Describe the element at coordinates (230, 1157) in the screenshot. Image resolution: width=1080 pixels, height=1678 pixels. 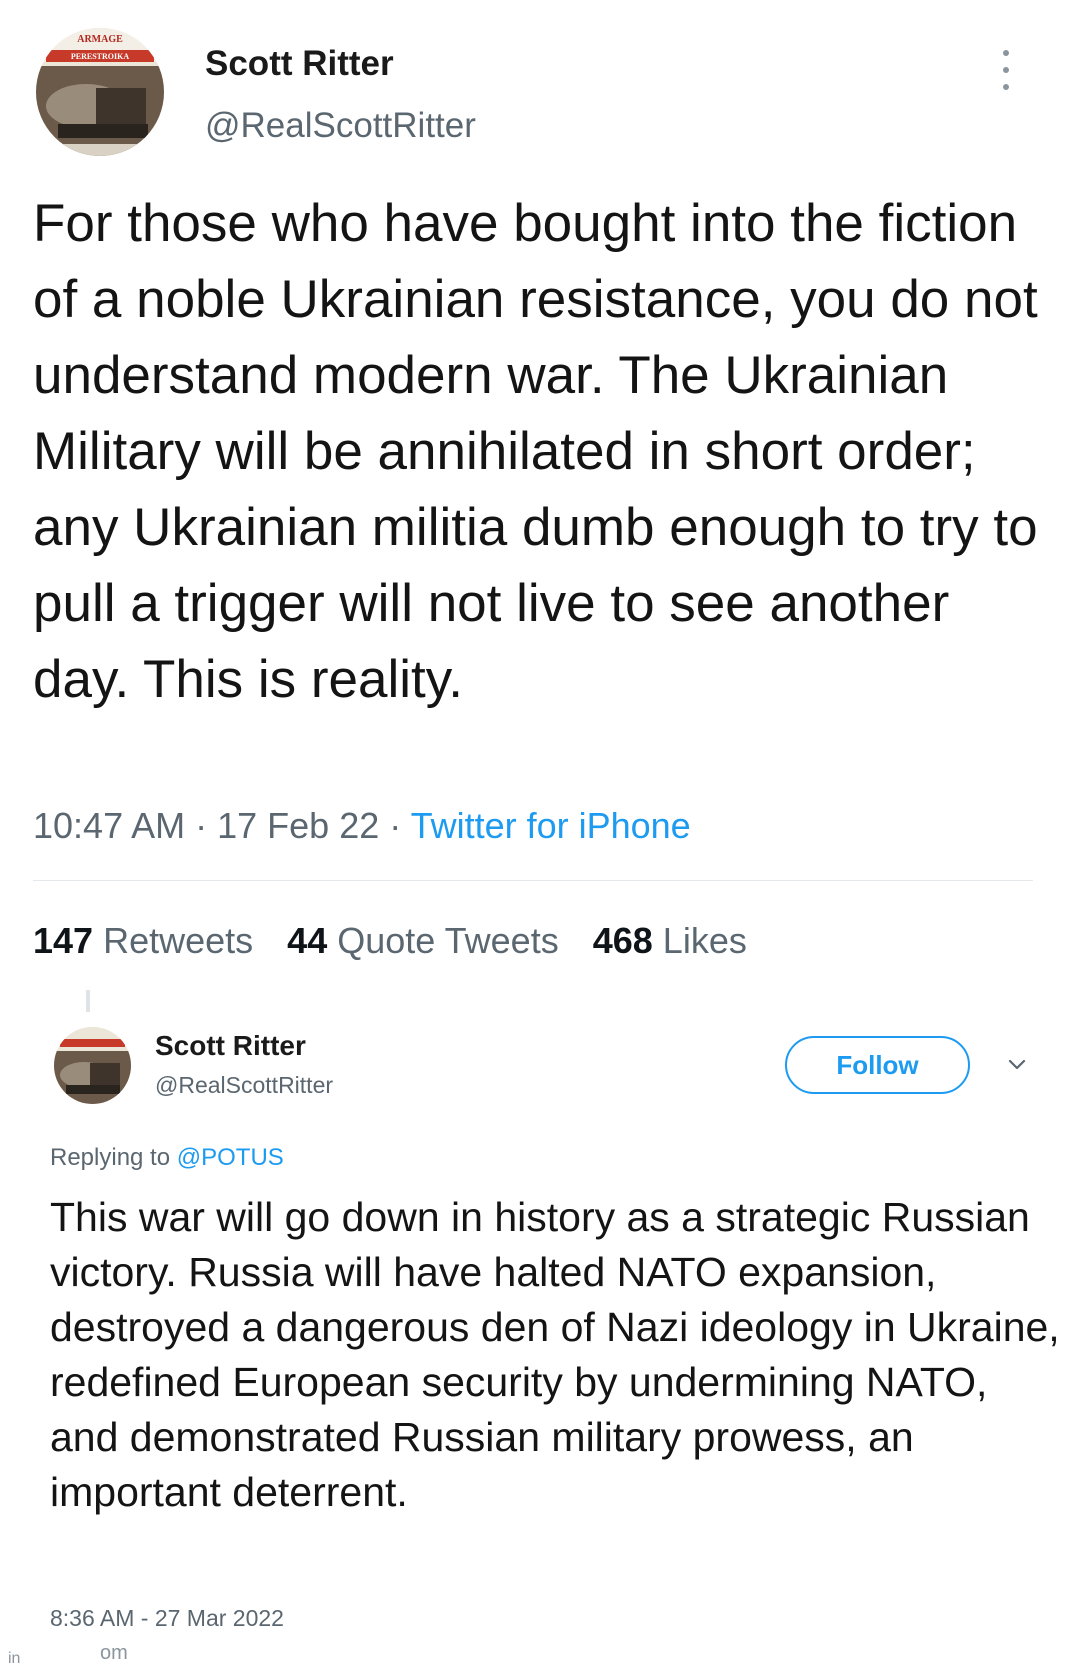
I see `reply-mention-link: @POTUS` at that location.